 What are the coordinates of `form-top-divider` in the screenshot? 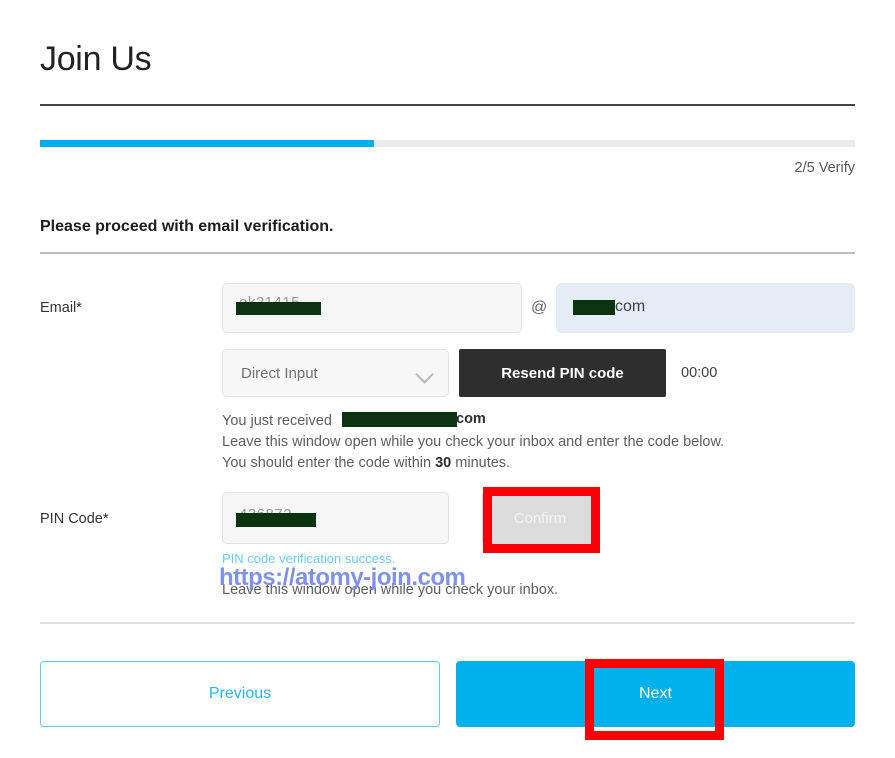 It's located at (447, 253).